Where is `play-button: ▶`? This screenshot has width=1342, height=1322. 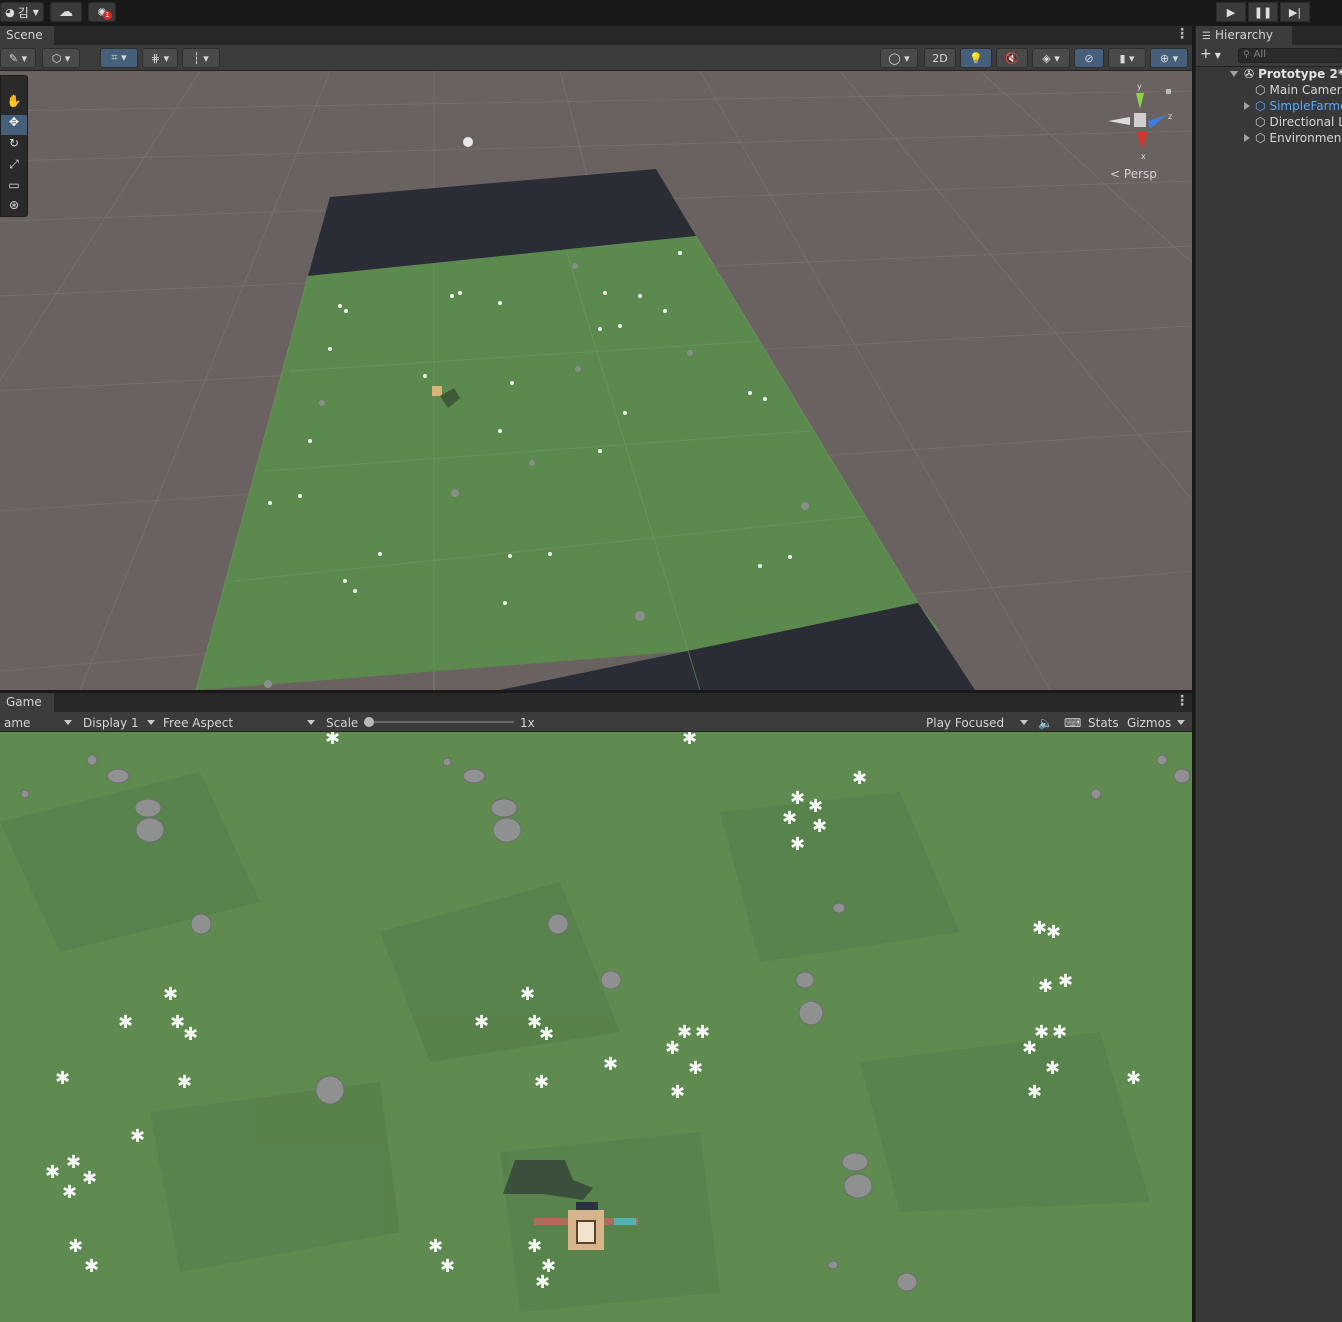
play-button: ▶ is located at coordinates (1231, 12).